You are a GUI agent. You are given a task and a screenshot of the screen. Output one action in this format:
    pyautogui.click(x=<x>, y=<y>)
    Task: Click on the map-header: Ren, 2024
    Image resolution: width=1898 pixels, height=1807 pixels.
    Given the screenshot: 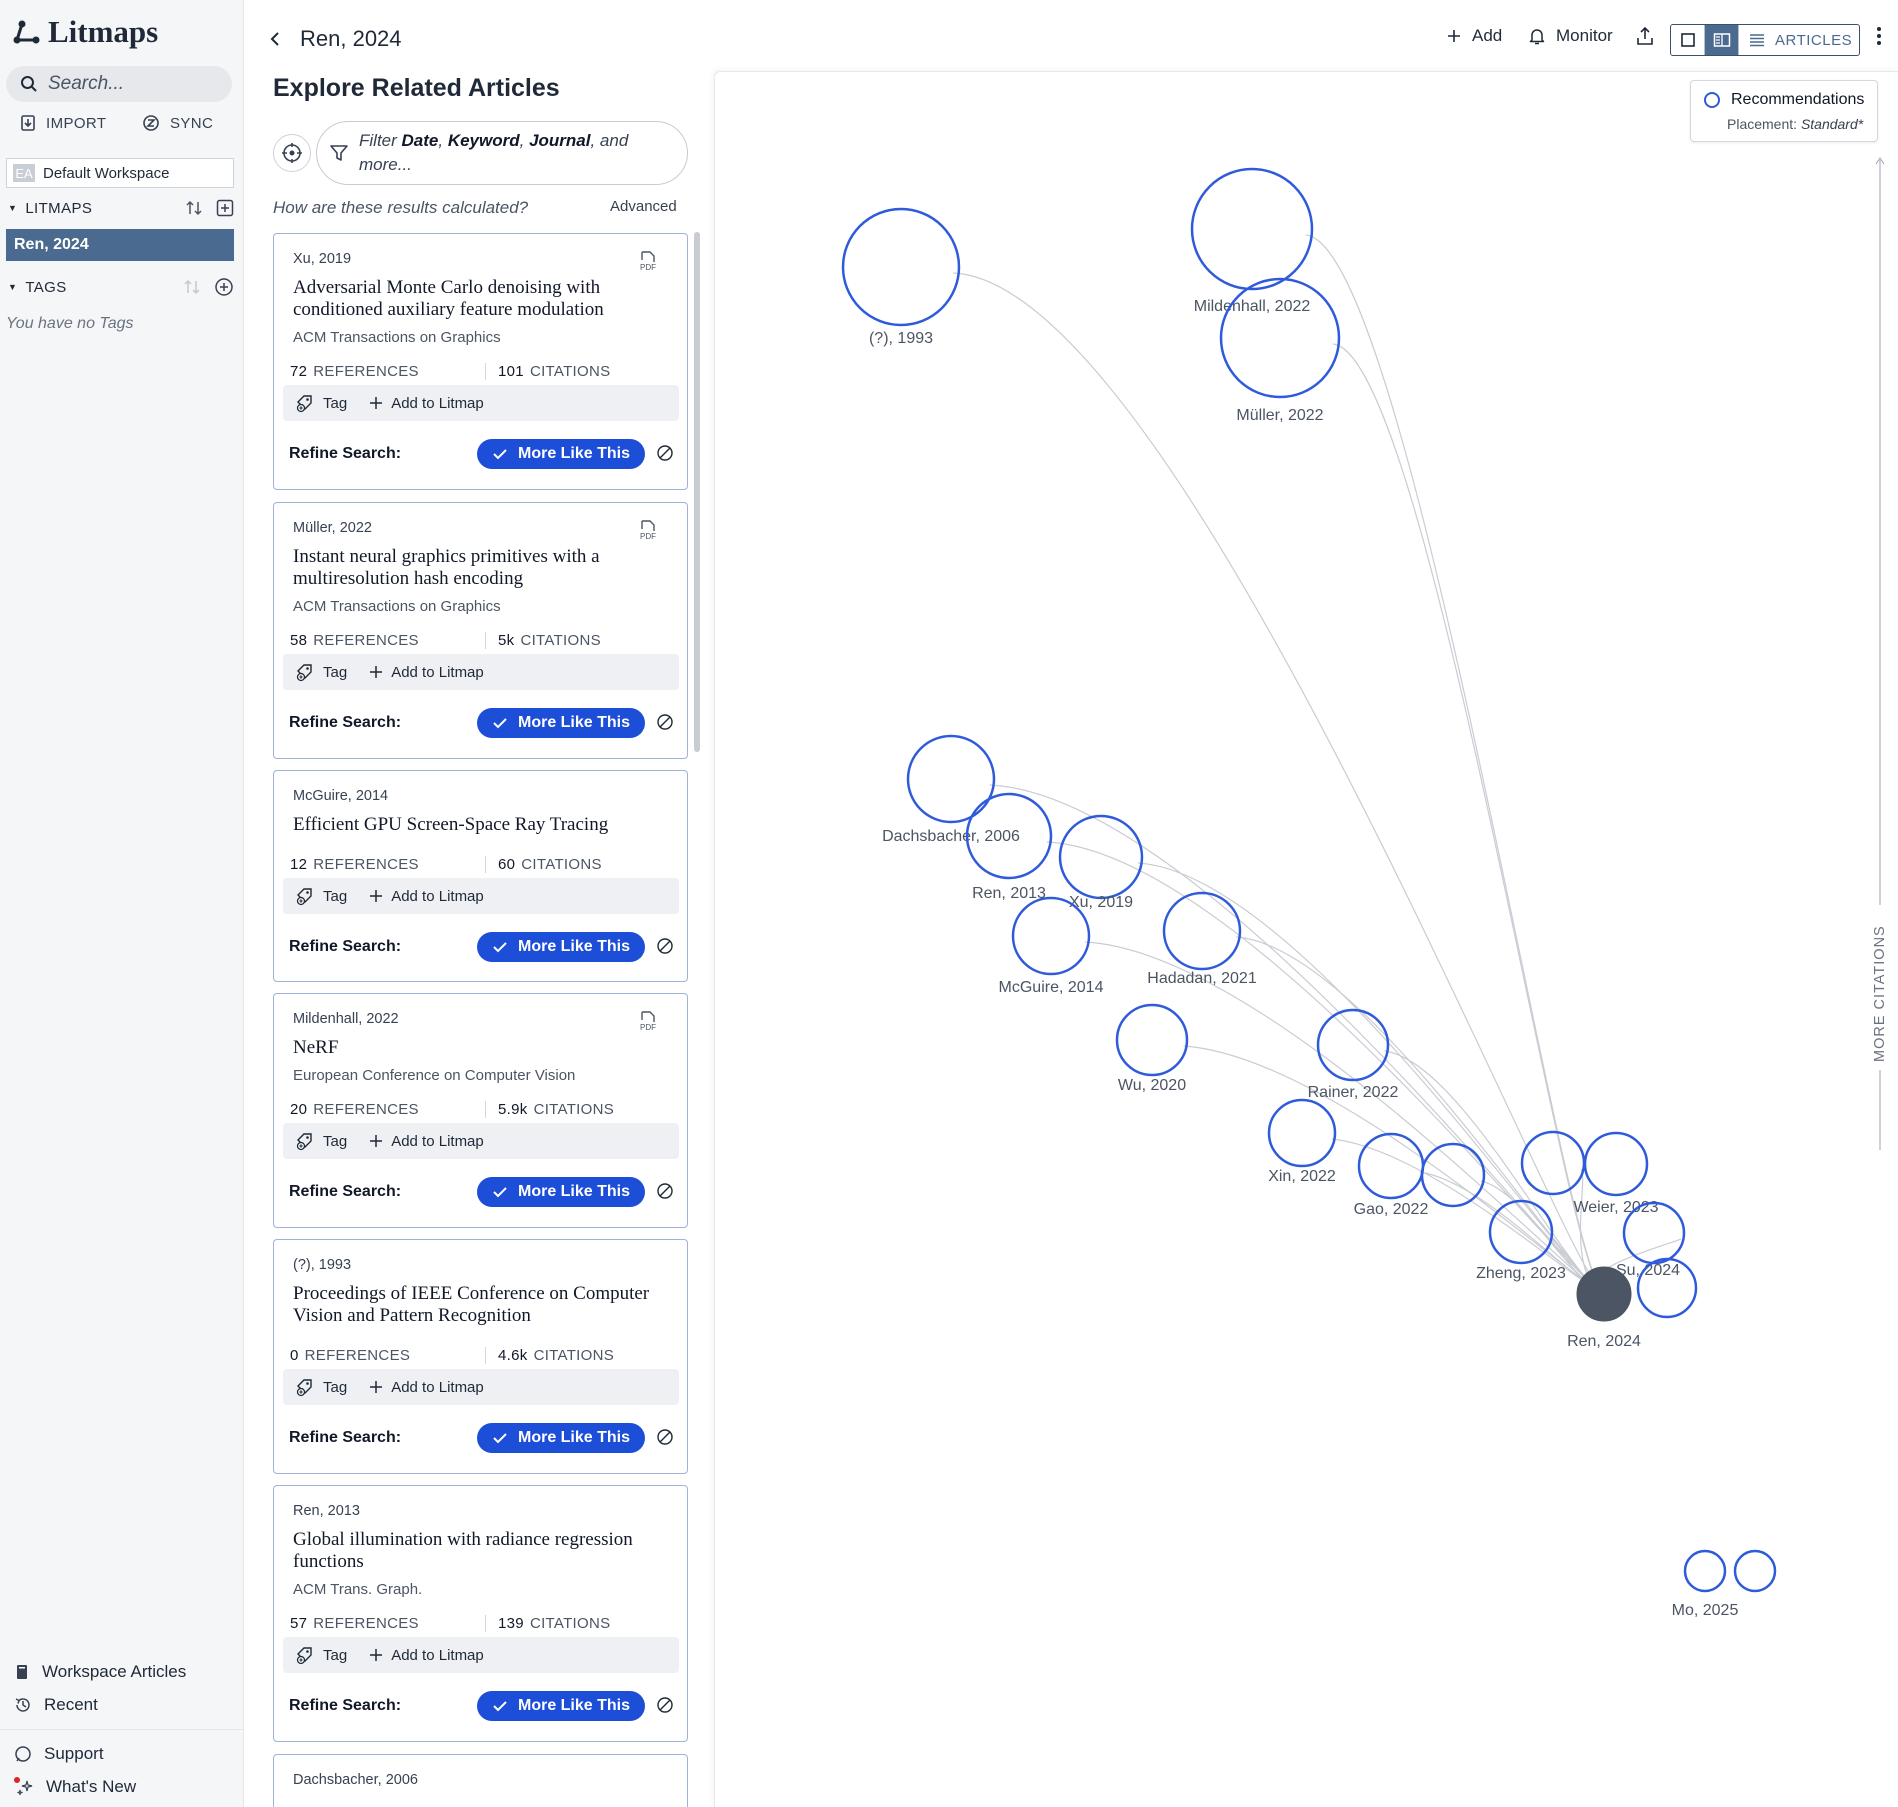 What is the action you would take?
    pyautogui.click(x=335, y=39)
    